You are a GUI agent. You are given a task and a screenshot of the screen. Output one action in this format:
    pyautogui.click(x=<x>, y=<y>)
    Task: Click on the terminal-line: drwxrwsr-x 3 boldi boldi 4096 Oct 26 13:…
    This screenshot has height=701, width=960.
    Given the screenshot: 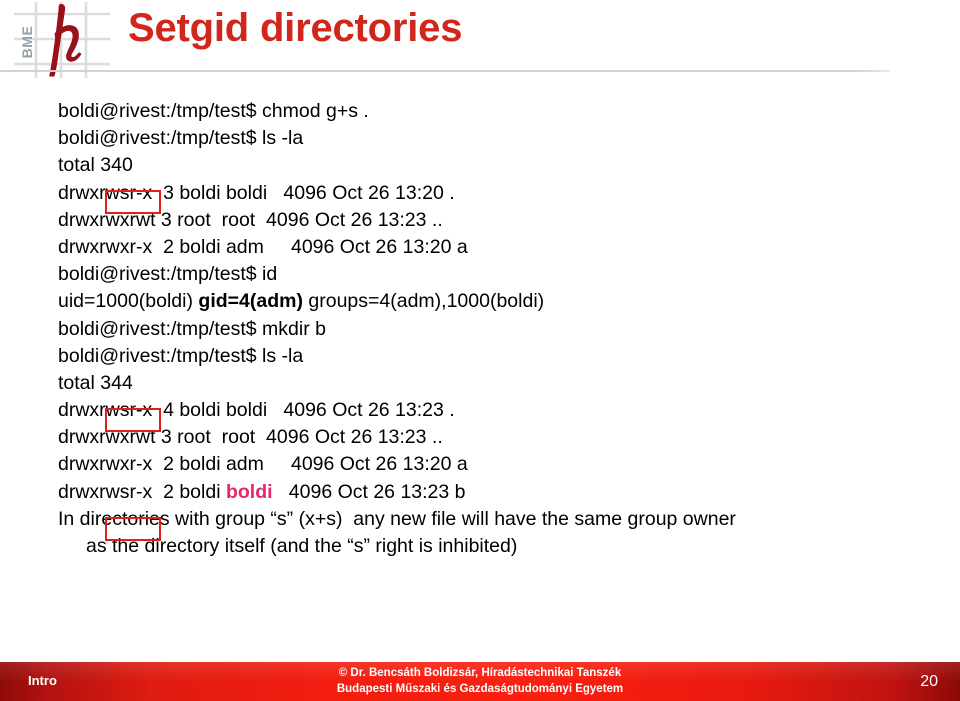 What is the action you would take?
    pyautogui.click(x=256, y=192)
    